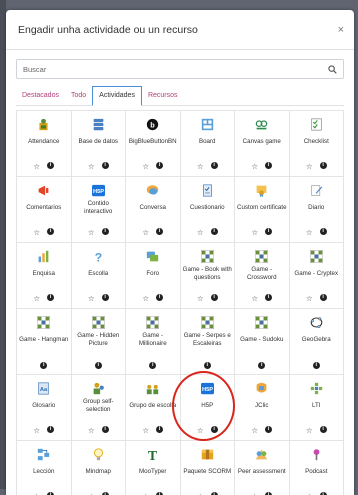  I want to click on activity-item: Aa Glosario ☆ i, so click(44, 408).